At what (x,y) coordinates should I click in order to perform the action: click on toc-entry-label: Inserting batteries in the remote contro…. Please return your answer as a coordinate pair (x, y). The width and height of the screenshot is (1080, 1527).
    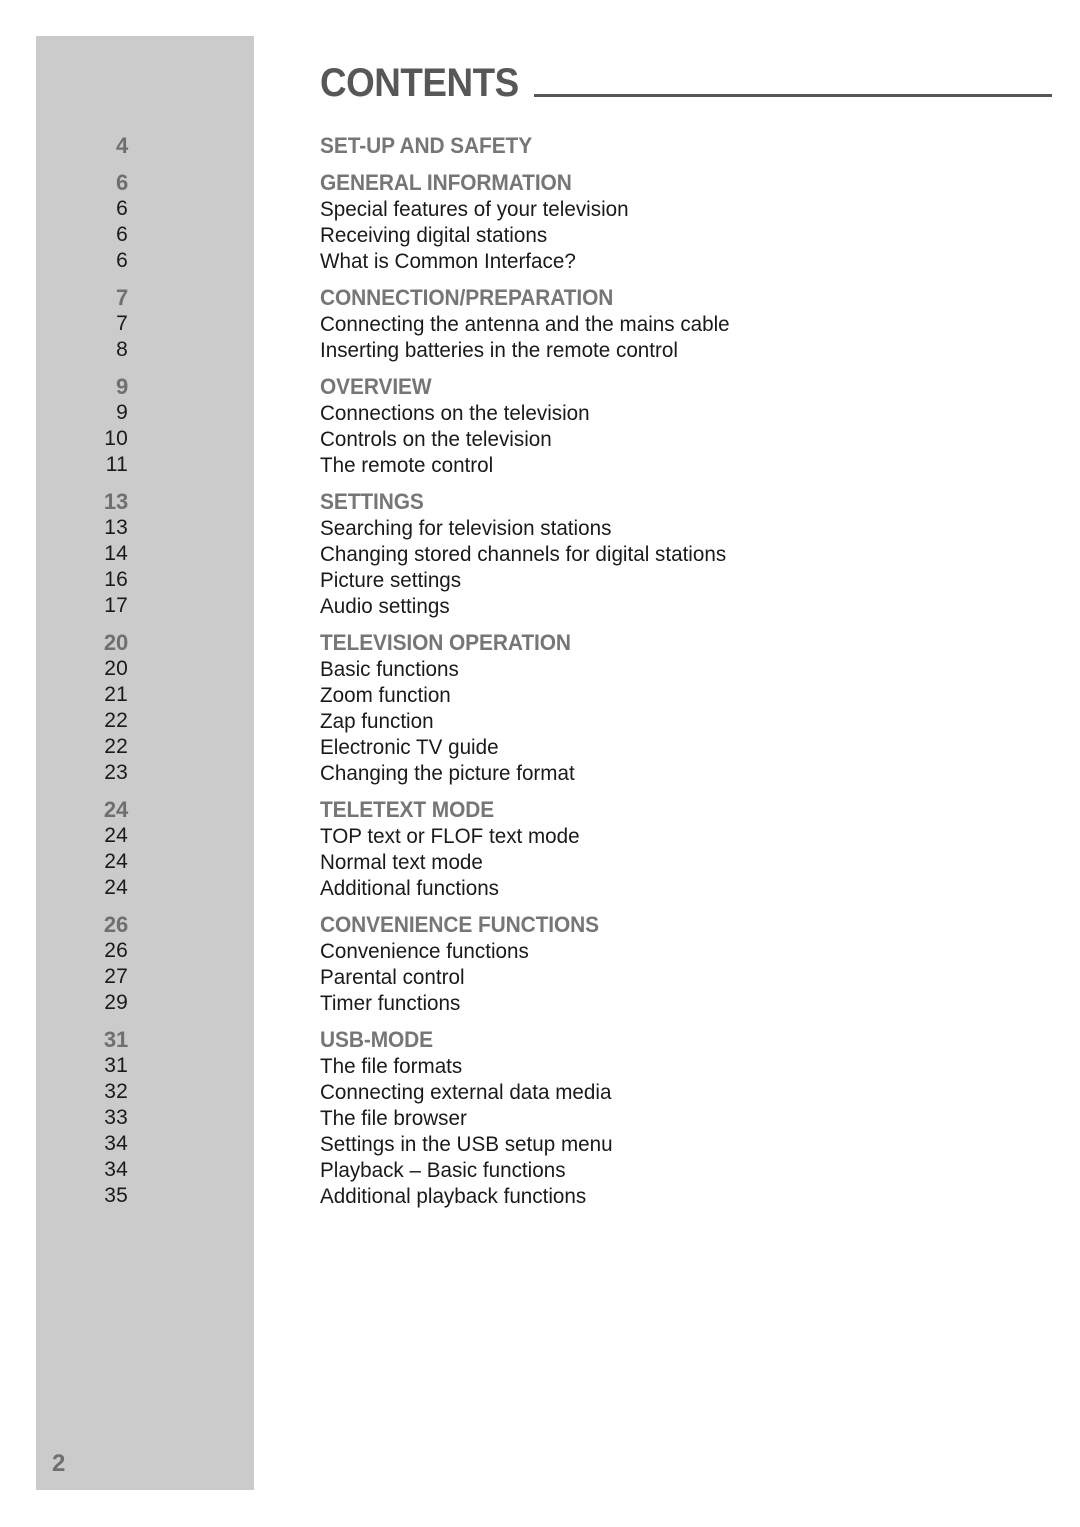
    Looking at the image, I should click on (499, 350).